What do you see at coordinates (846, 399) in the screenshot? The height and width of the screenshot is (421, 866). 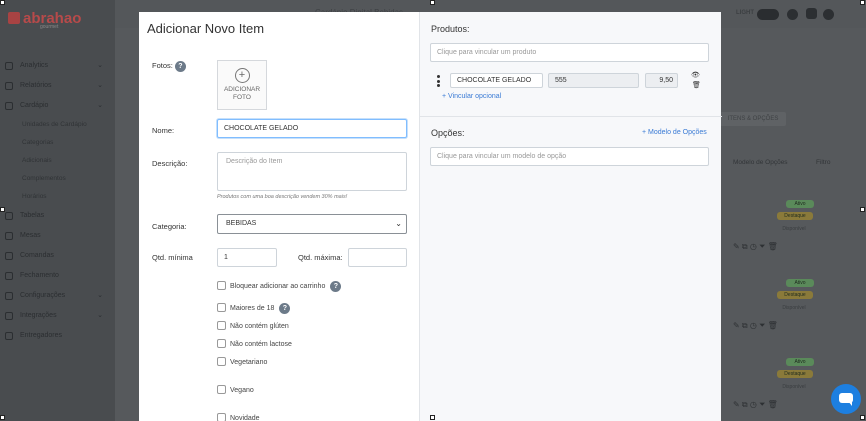 I see `chat-button` at bounding box center [846, 399].